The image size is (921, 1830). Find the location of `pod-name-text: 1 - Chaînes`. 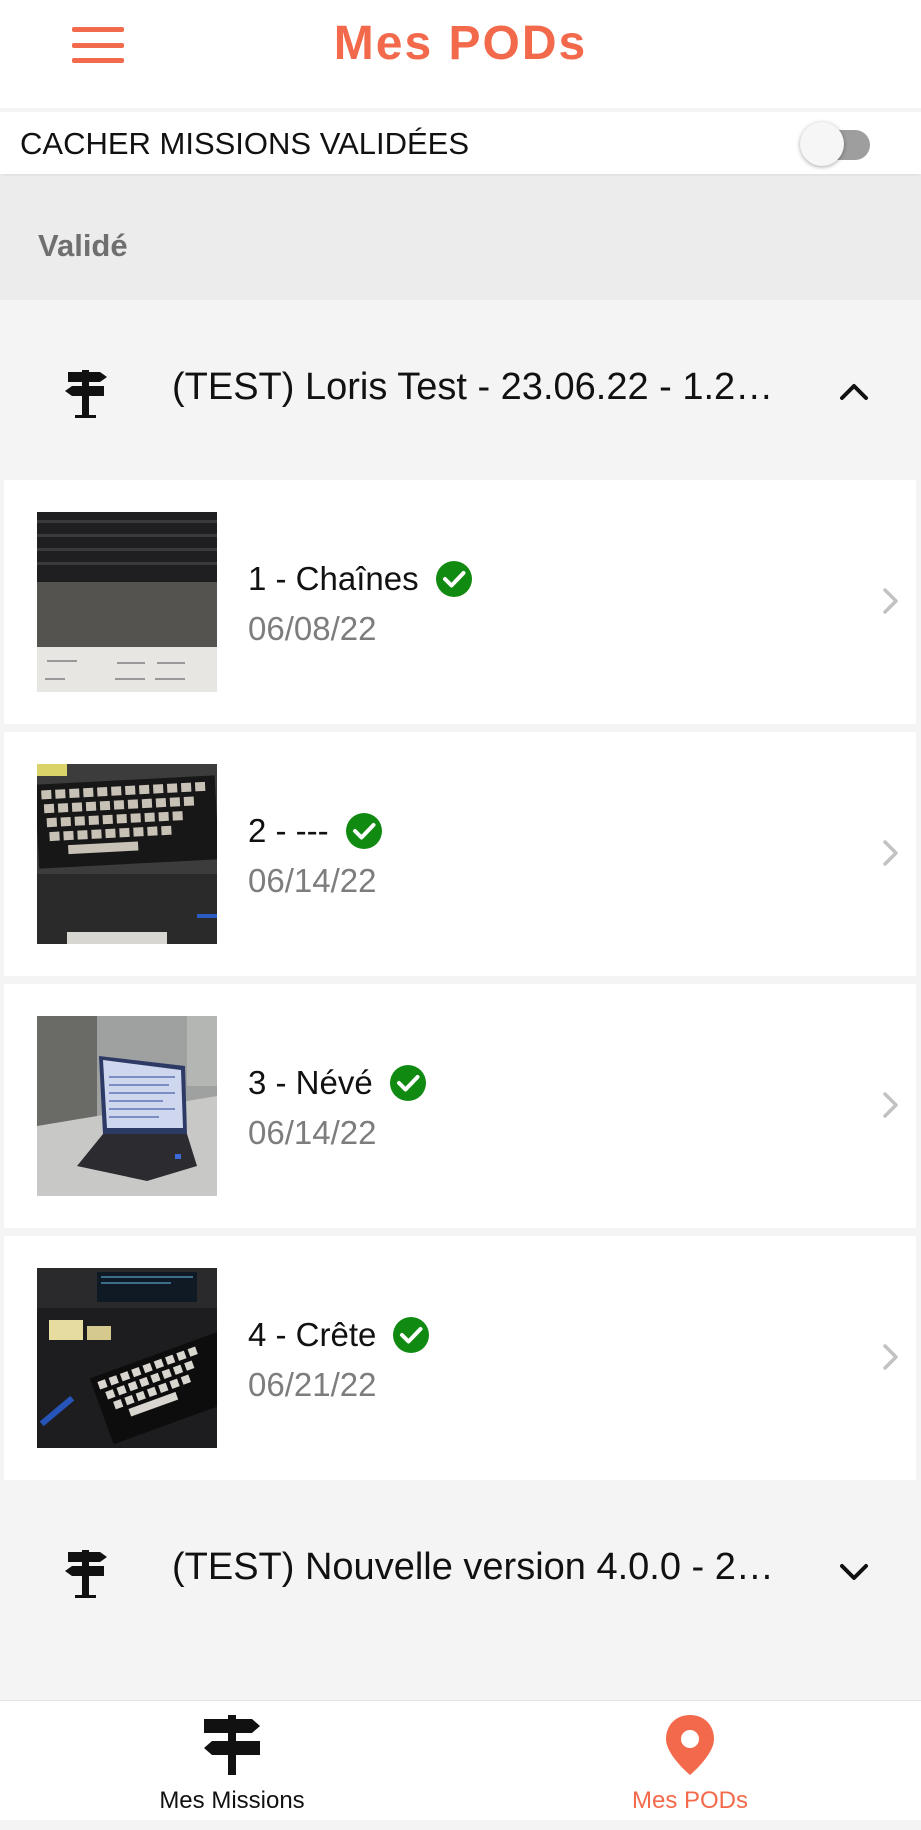

pod-name-text: 1 - Chaînes is located at coordinates (333, 578).